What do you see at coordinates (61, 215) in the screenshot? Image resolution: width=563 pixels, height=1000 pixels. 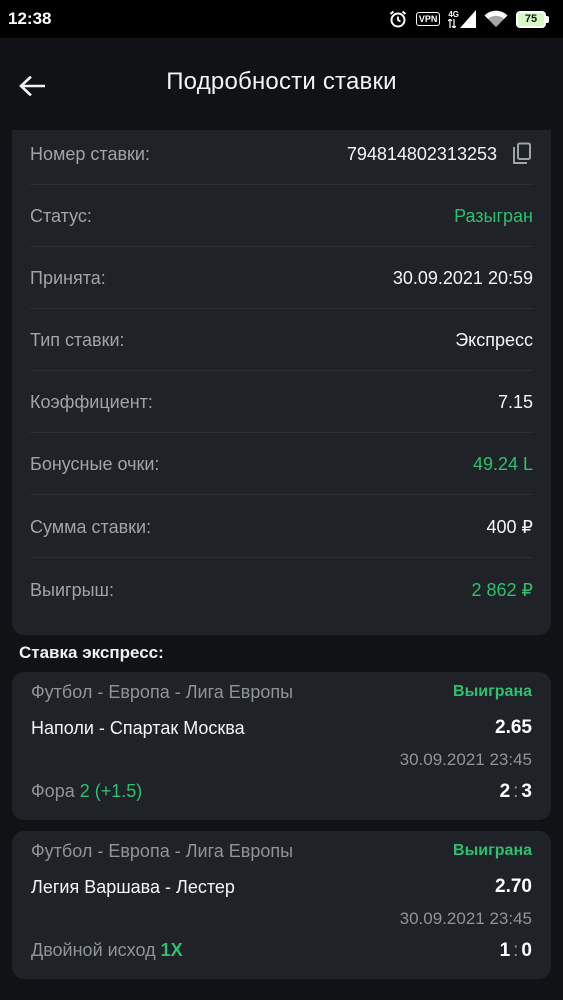 I see `status-label: Статус:` at bounding box center [61, 215].